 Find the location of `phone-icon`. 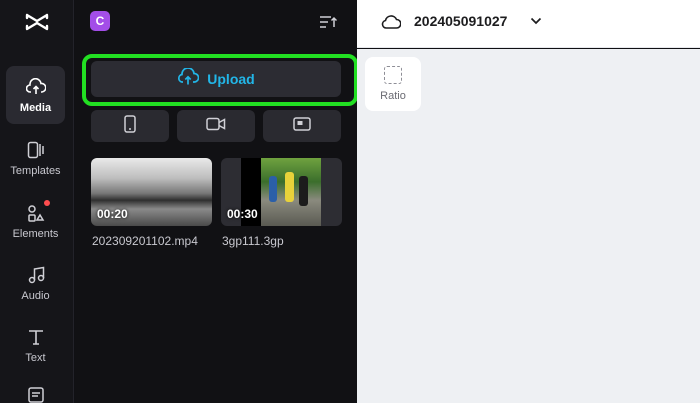

phone-icon is located at coordinates (130, 126).